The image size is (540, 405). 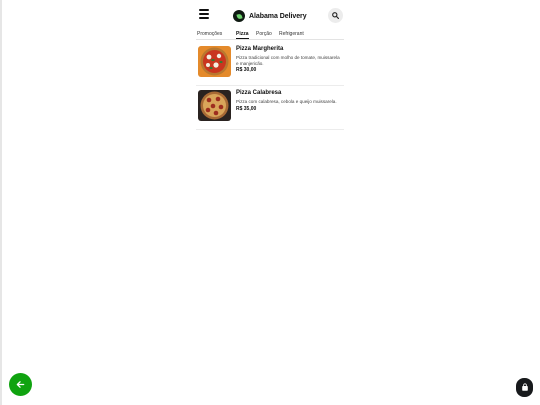 I want to click on arrow-left-icon, so click(x=20, y=384).